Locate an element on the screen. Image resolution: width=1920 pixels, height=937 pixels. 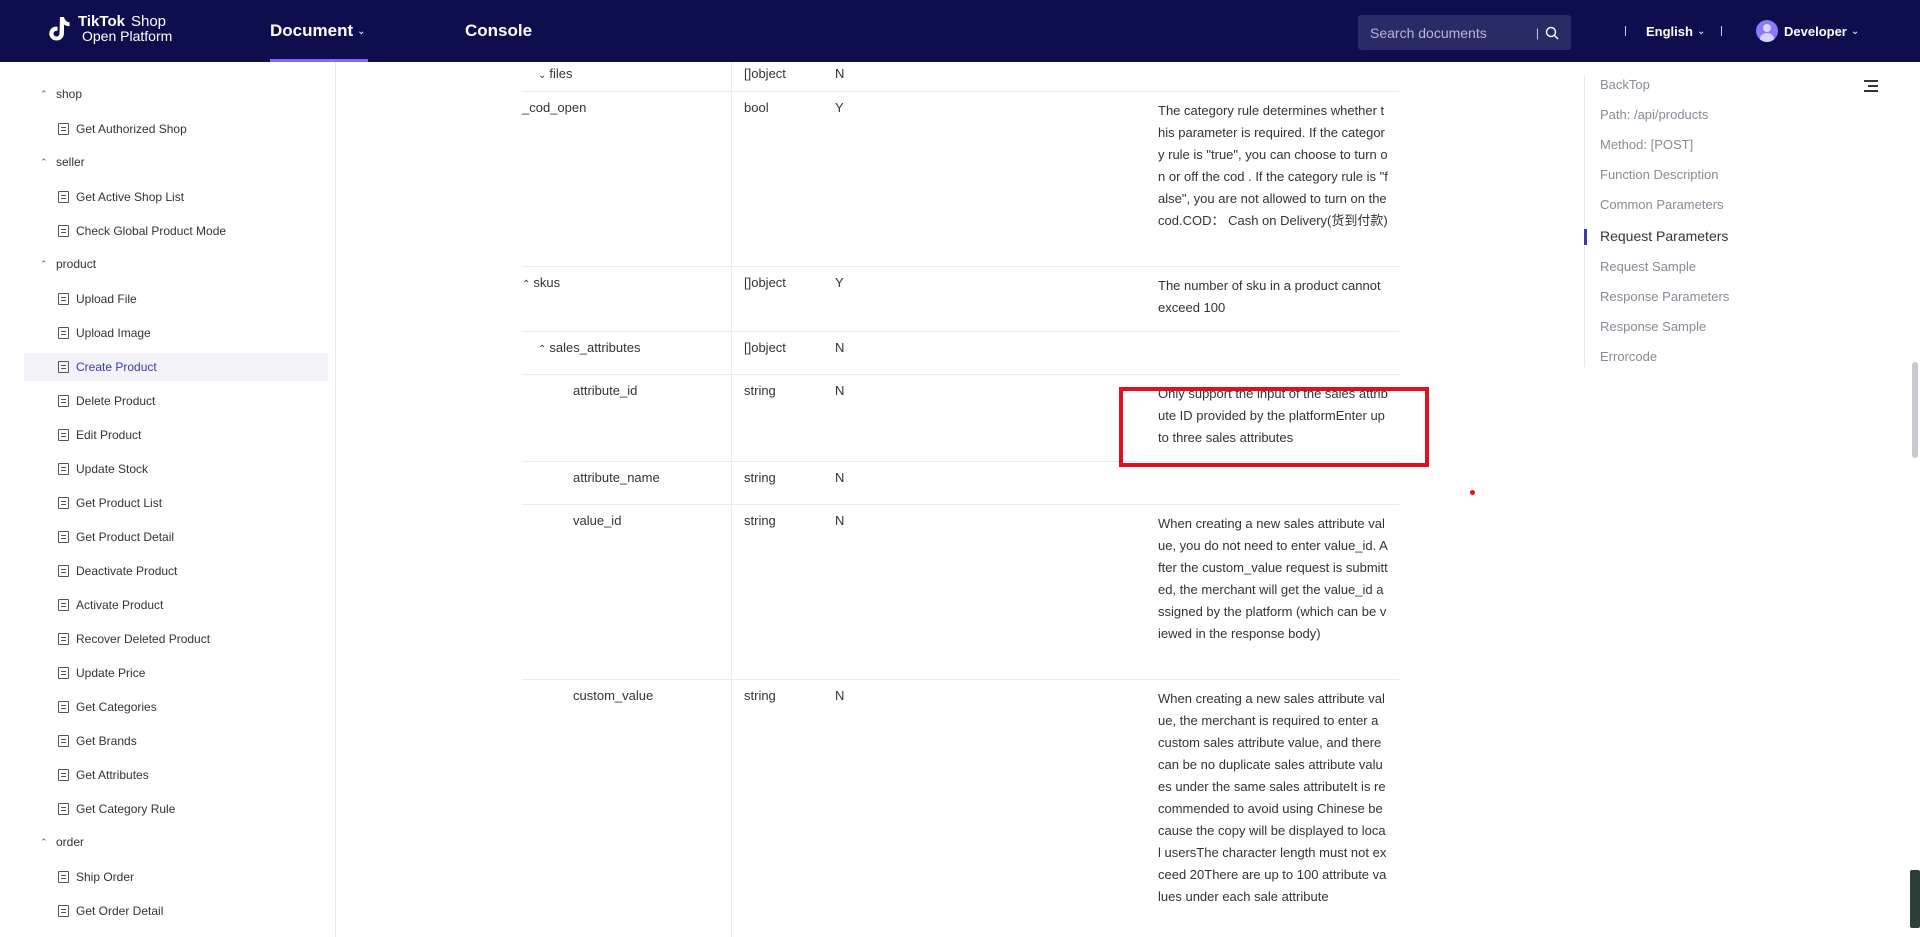
sidebar-item-get-active-shop-list: Get Active Shop List is located at coordinates (176, 197).